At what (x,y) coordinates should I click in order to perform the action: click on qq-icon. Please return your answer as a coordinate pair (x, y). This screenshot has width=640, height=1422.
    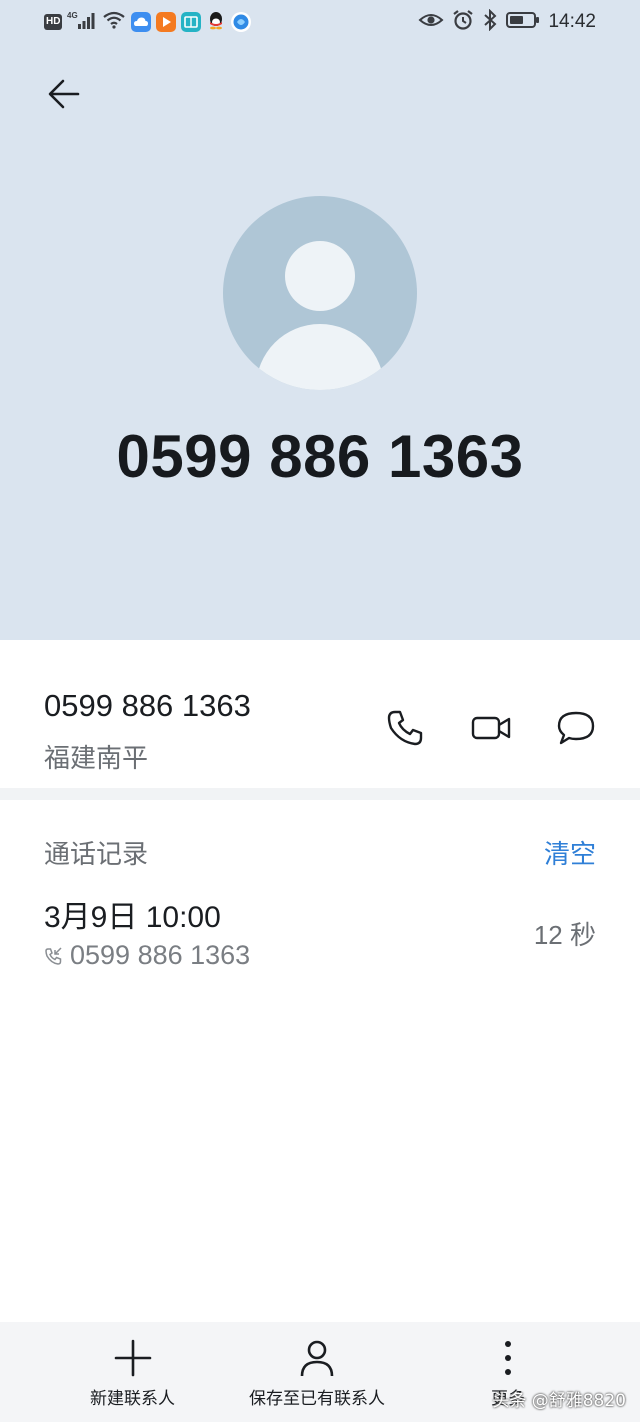
    Looking at the image, I should click on (216, 22).